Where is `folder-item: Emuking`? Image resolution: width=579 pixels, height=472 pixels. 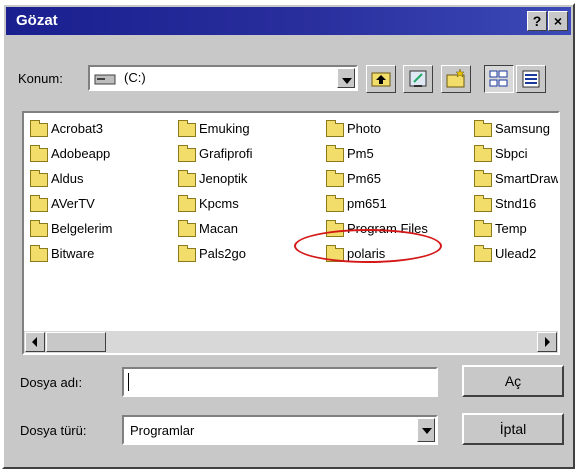 folder-item: Emuking is located at coordinates (214, 130).